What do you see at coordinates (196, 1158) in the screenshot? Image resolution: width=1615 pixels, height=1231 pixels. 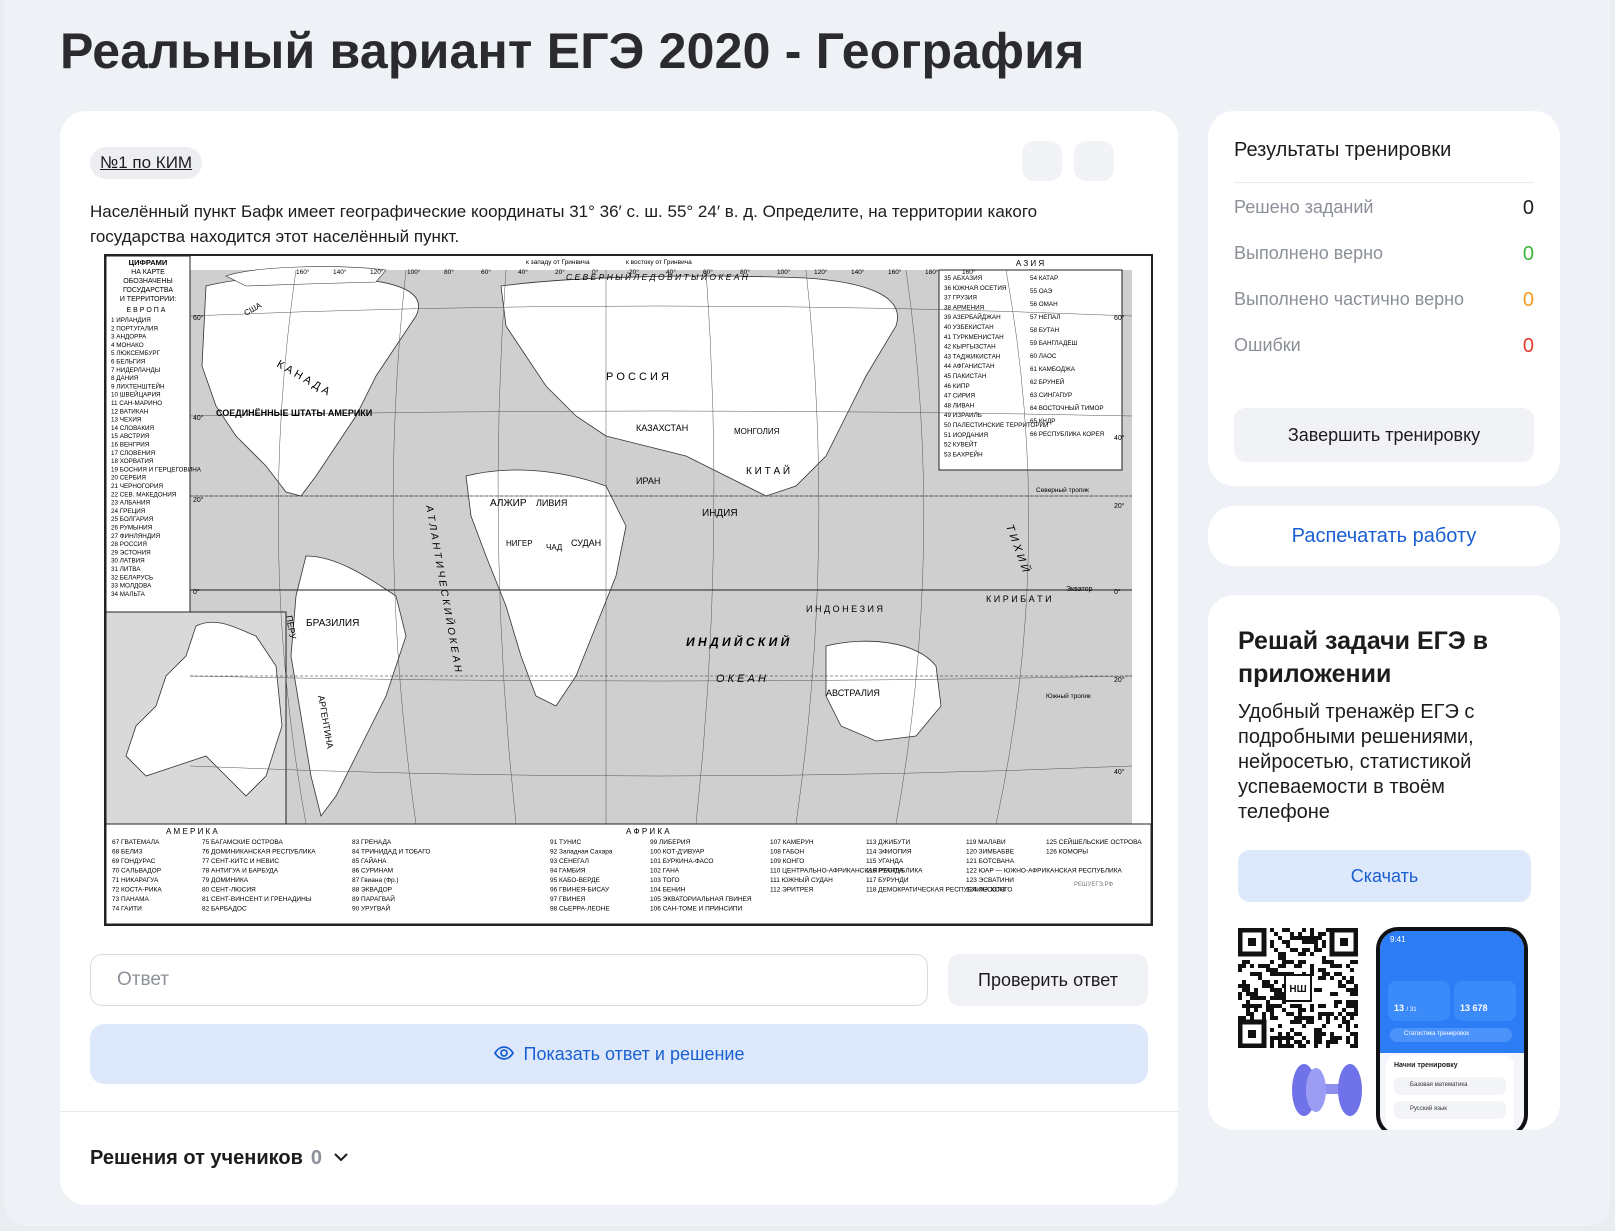 I see `student-solutions-label: Решения от учеников` at bounding box center [196, 1158].